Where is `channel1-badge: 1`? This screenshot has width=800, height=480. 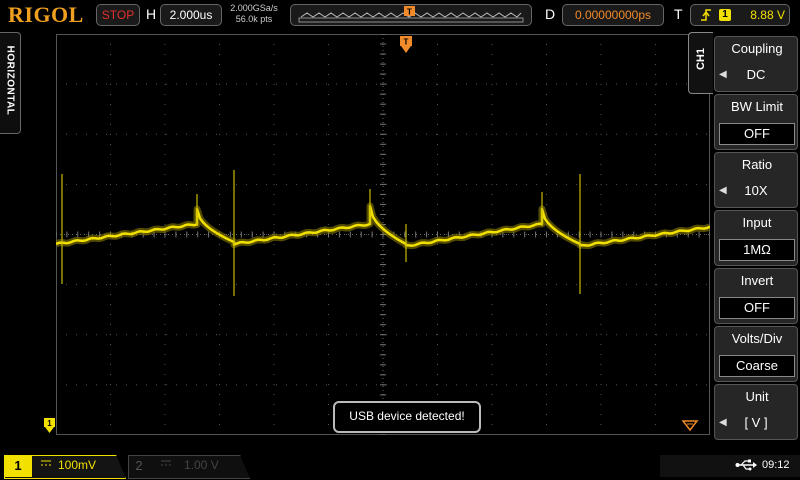 channel1-badge: 1 is located at coordinates (18, 466).